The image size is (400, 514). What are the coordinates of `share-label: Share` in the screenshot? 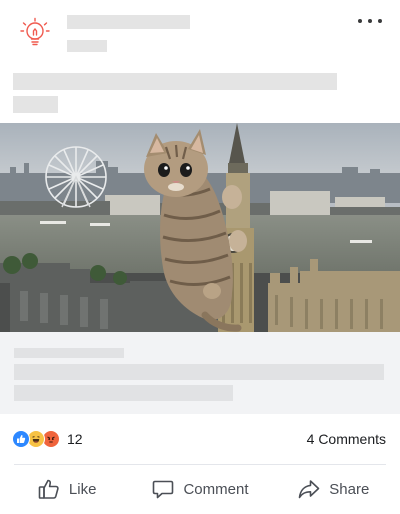 It's located at (349, 489).